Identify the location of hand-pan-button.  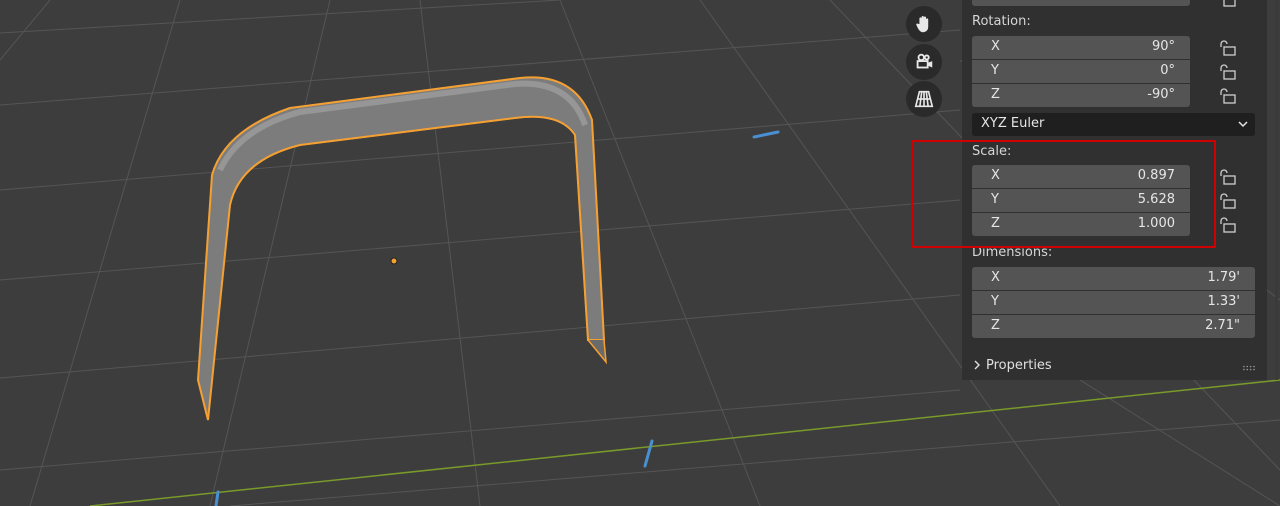
(924, 24).